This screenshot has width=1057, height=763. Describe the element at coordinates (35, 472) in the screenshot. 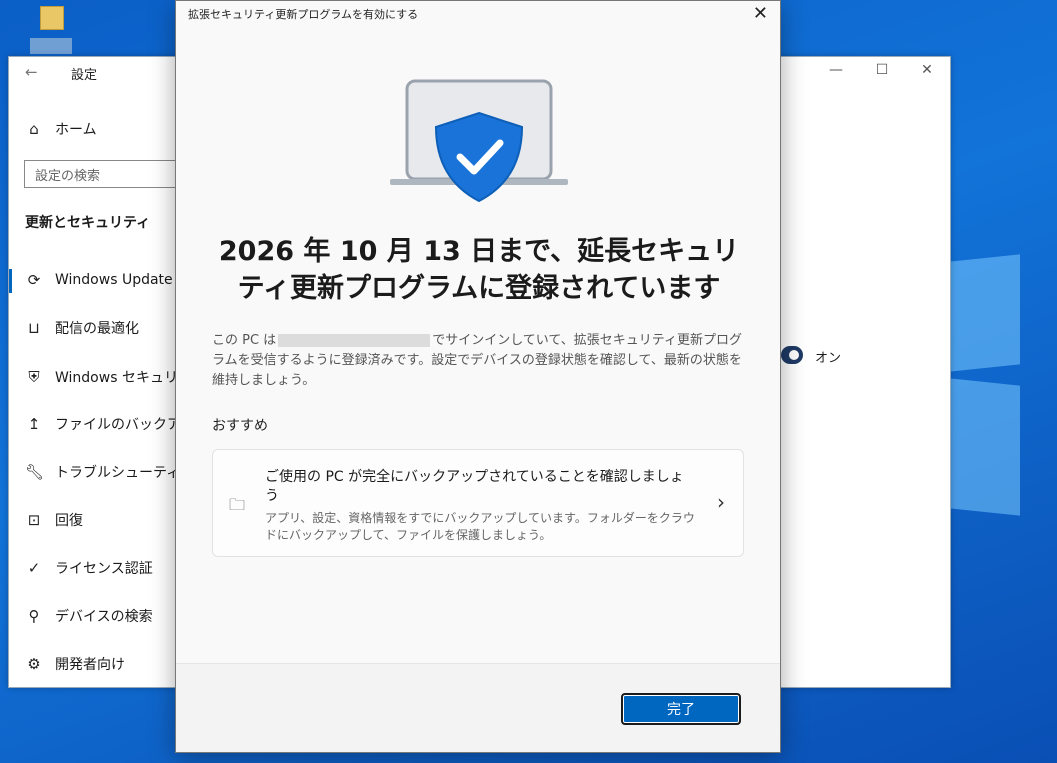

I see `wrench-icon: 🔧︎` at that location.